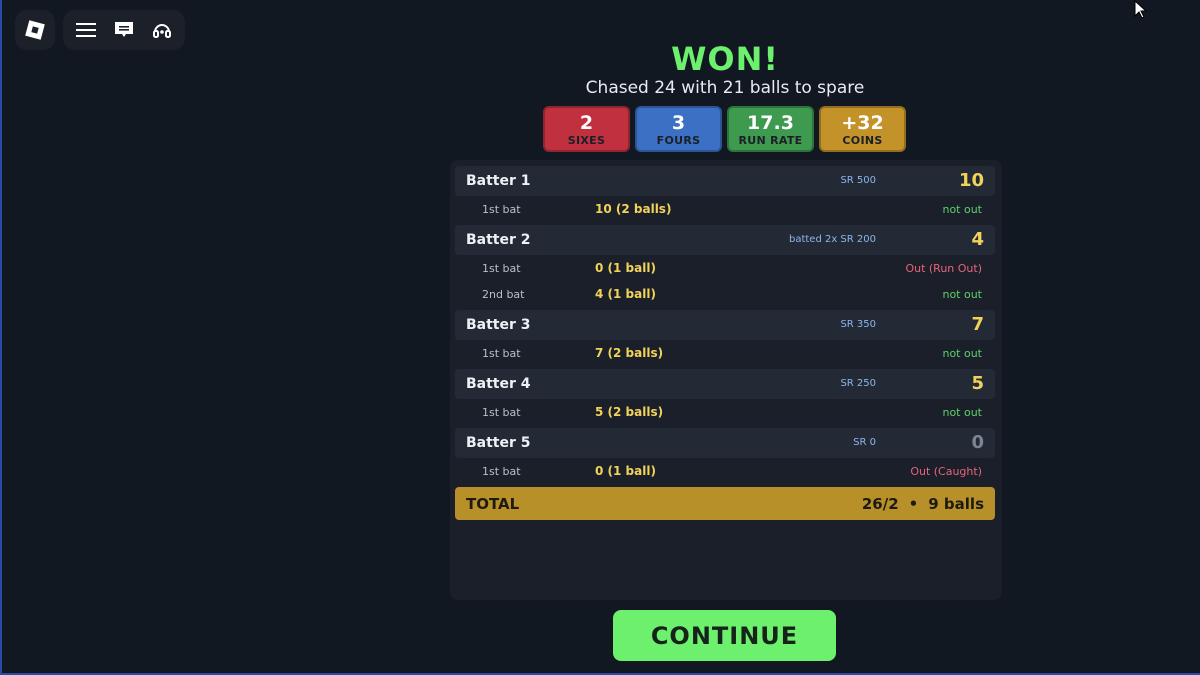 This screenshot has height=675, width=1200. What do you see at coordinates (725, 503) in the screenshot?
I see `total-bar: TOTAL 26/2 • 9 balls` at bounding box center [725, 503].